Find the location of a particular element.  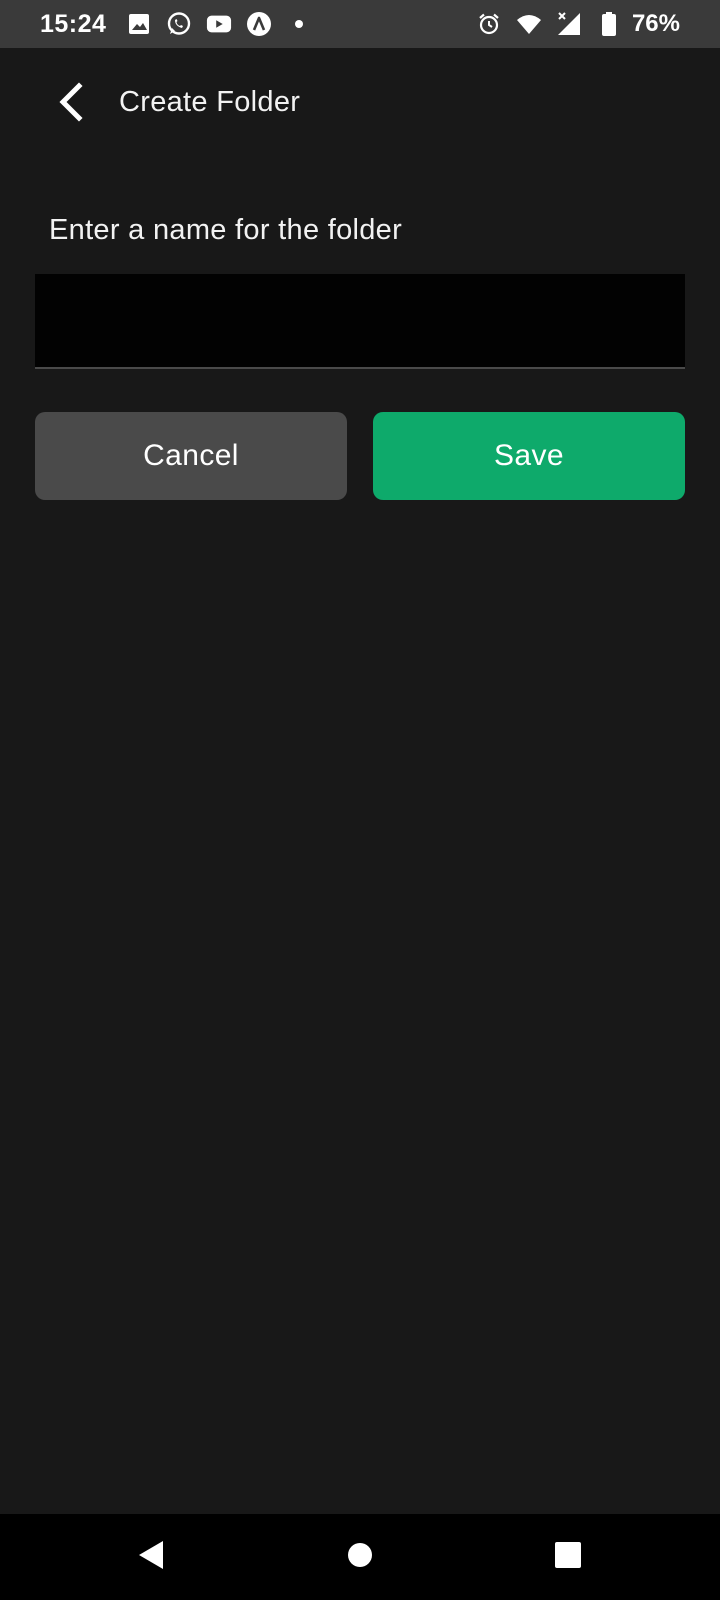

arc-app-icon is located at coordinates (259, 24).